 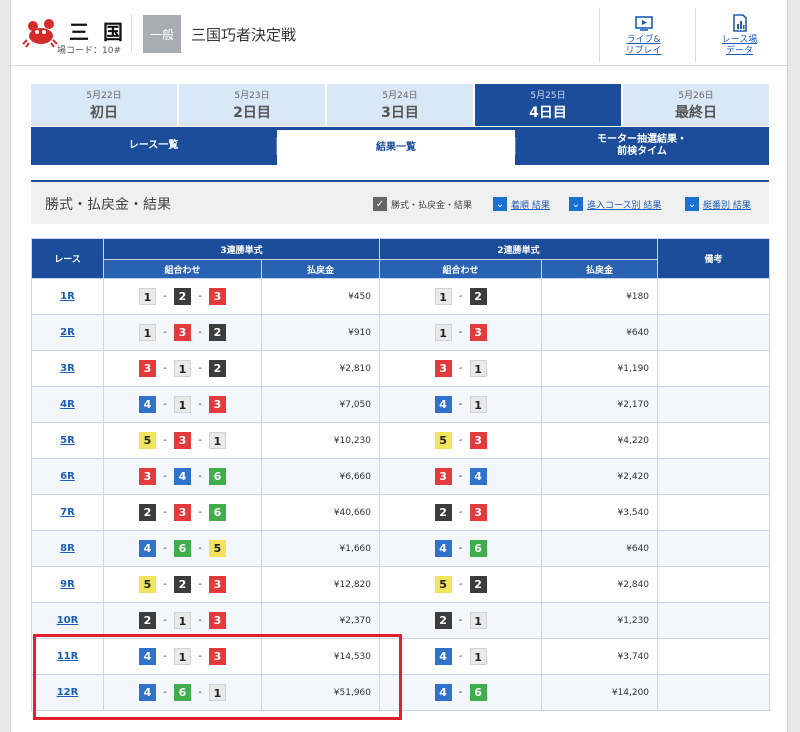 What do you see at coordinates (67, 404) in the screenshot?
I see `race-link: 4R` at bounding box center [67, 404].